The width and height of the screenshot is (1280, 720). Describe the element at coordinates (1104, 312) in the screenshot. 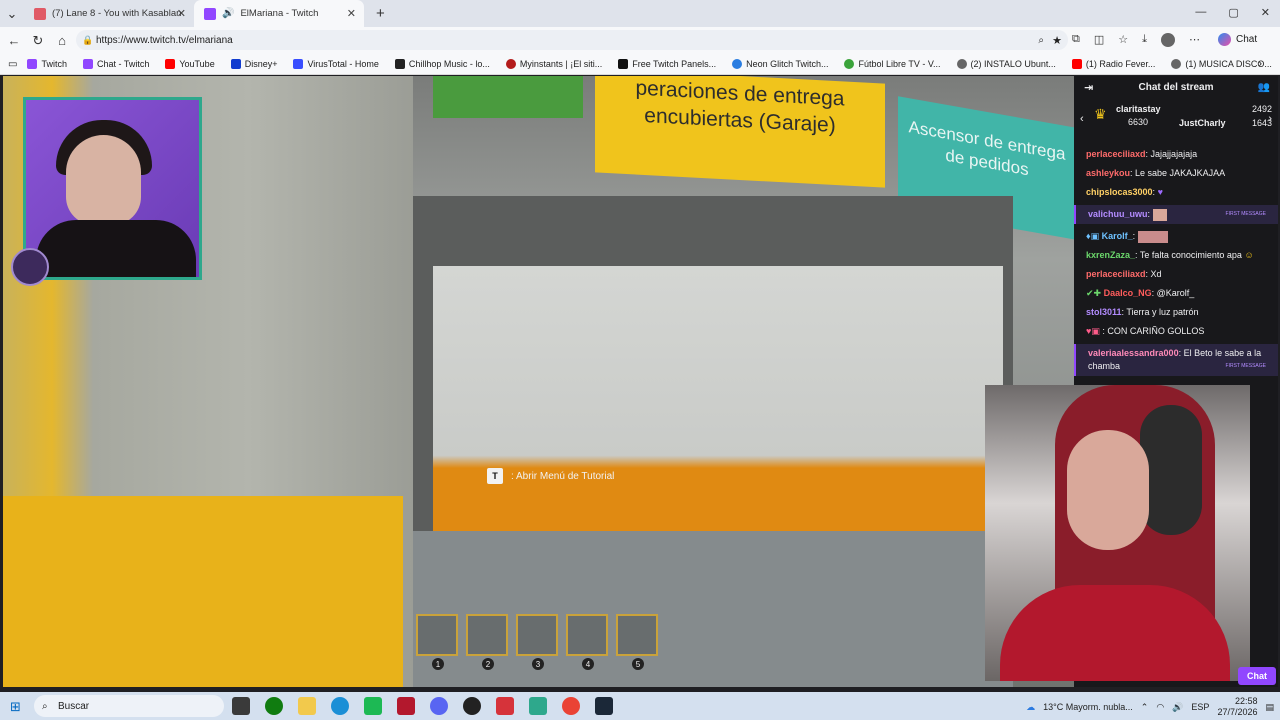

I see `chat-username: stol3011` at that location.